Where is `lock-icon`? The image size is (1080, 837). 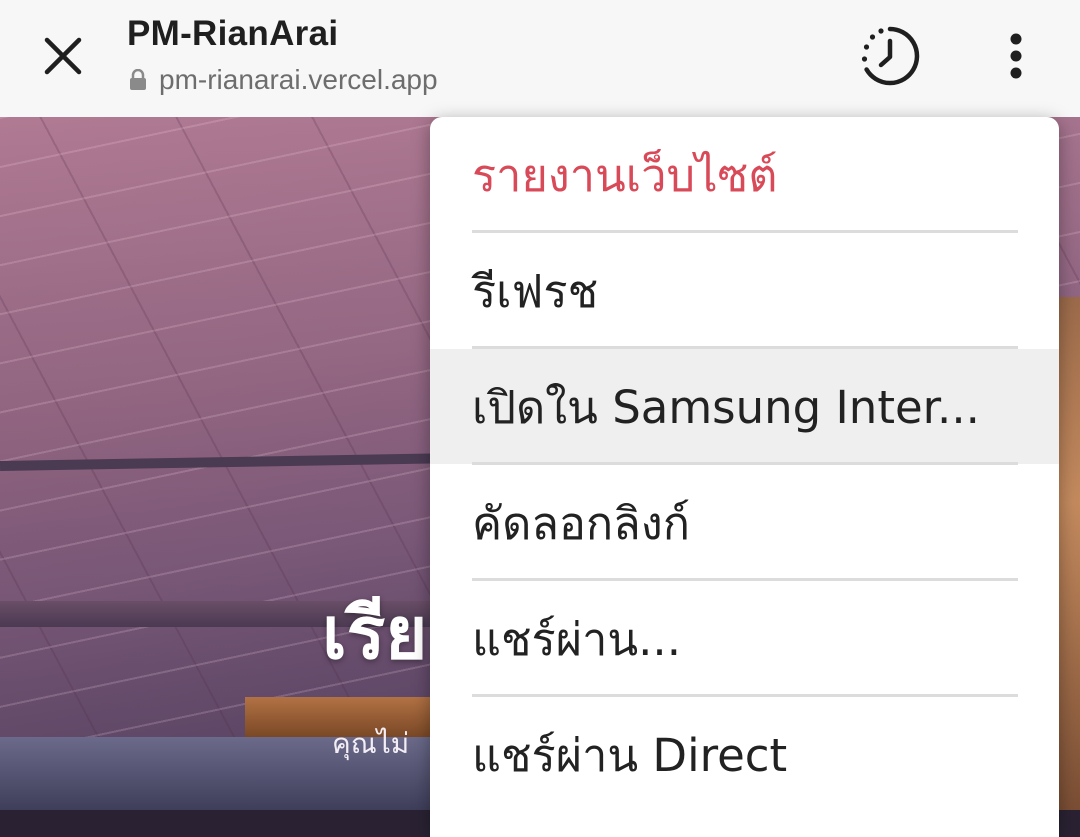
lock-icon is located at coordinates (138, 80).